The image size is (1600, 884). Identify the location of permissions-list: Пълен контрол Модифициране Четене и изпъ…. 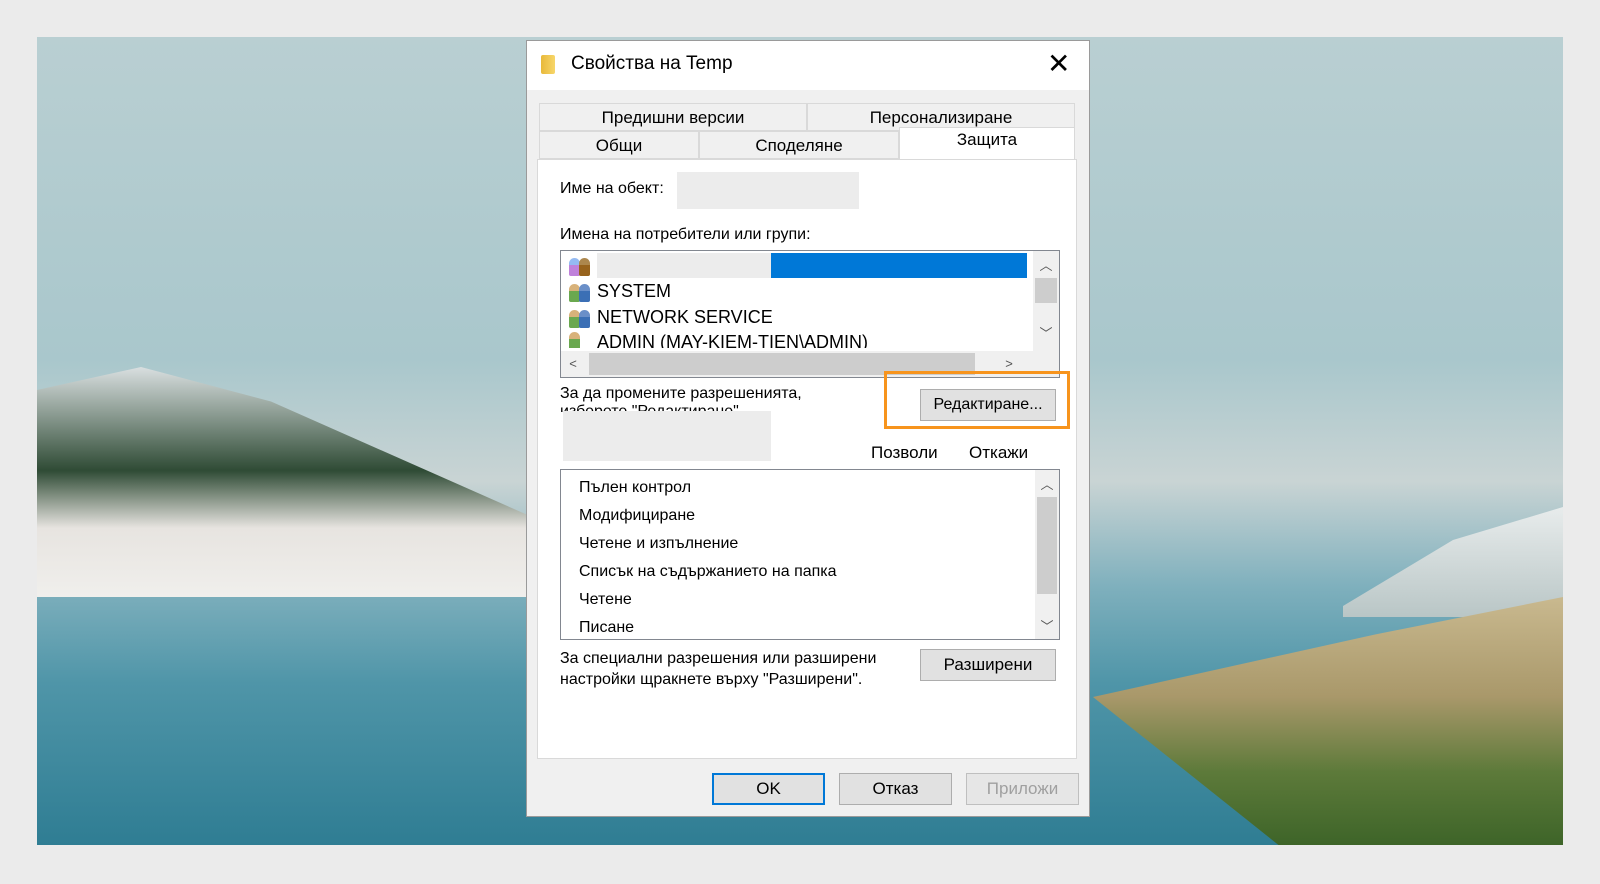
(810, 554).